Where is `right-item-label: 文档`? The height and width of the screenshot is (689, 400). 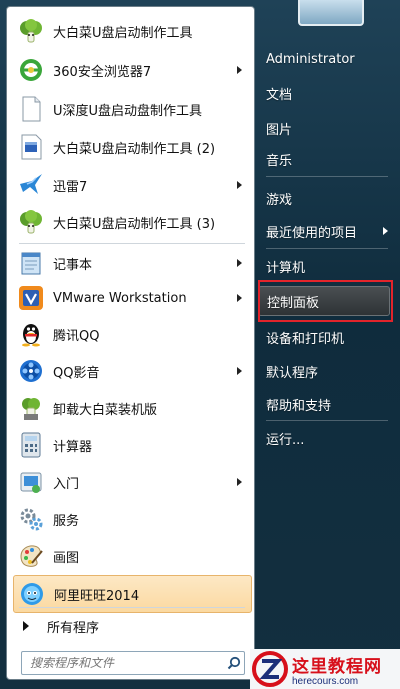 right-item-label: 文档 is located at coordinates (279, 95).